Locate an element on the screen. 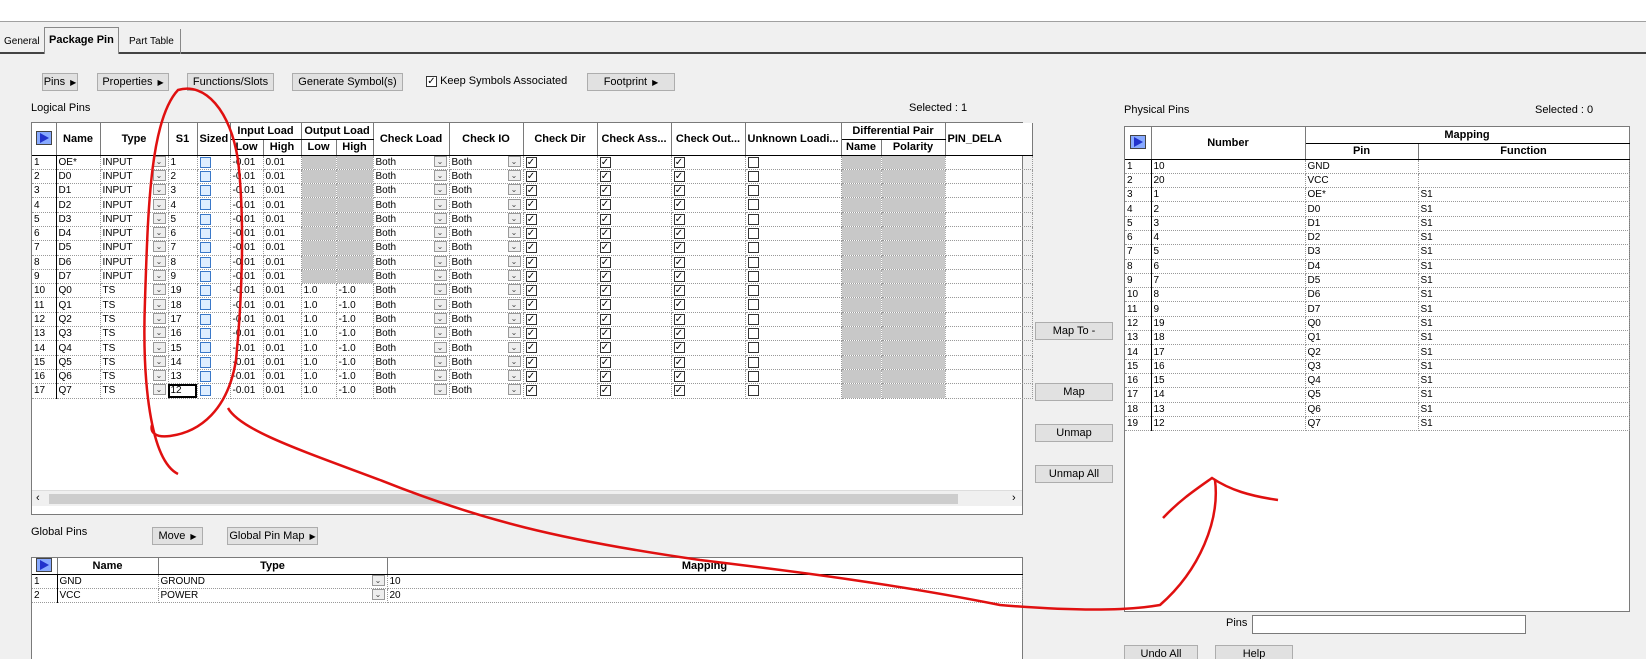  physical-number-cell: 14 is located at coordinates (1228, 395).